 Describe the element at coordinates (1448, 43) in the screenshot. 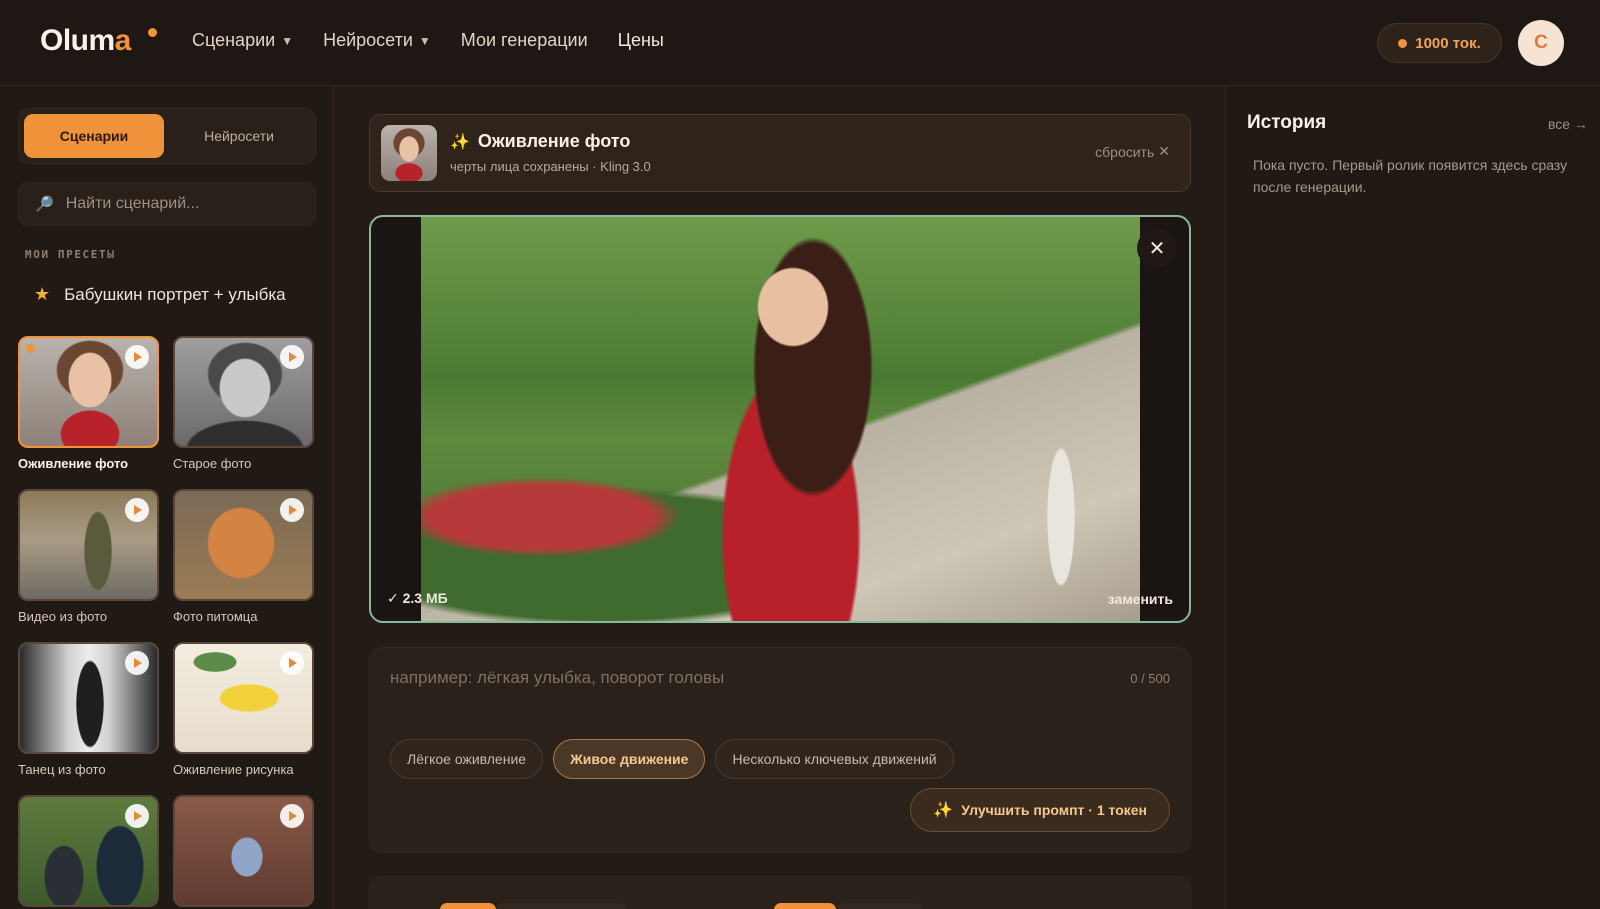

I see `token-balance-label: 1000 ток.` at that location.